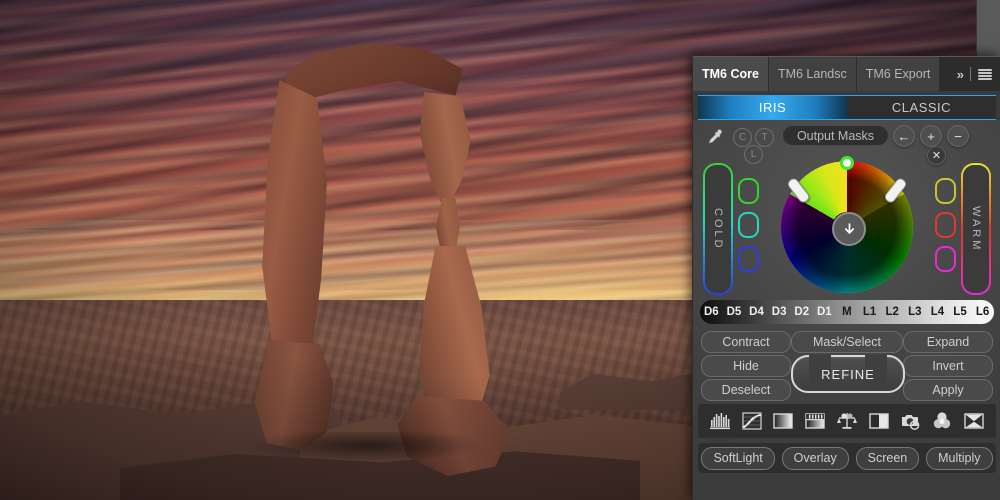  What do you see at coordinates (748, 225) in the screenshot?
I see `cold-swatch-cyan` at bounding box center [748, 225].